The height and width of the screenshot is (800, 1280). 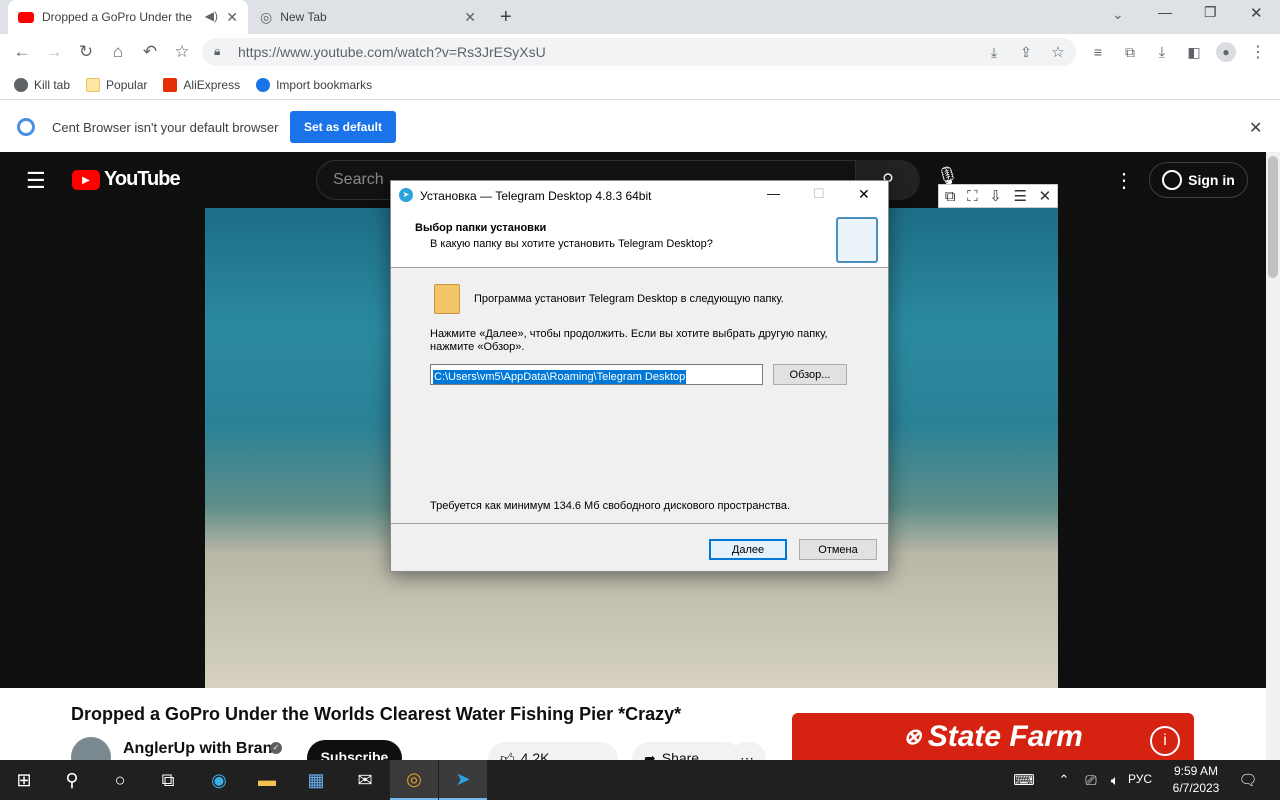 What do you see at coordinates (314, 84) in the screenshot?
I see `bookmark-import: Import bookmarks` at bounding box center [314, 84].